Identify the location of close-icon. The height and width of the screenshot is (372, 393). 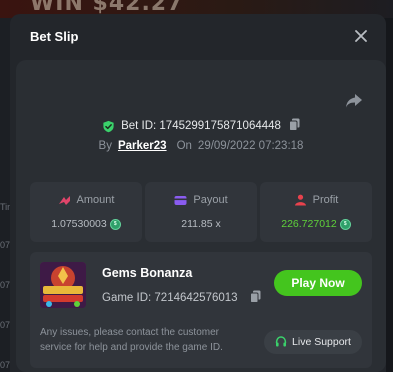
(361, 36).